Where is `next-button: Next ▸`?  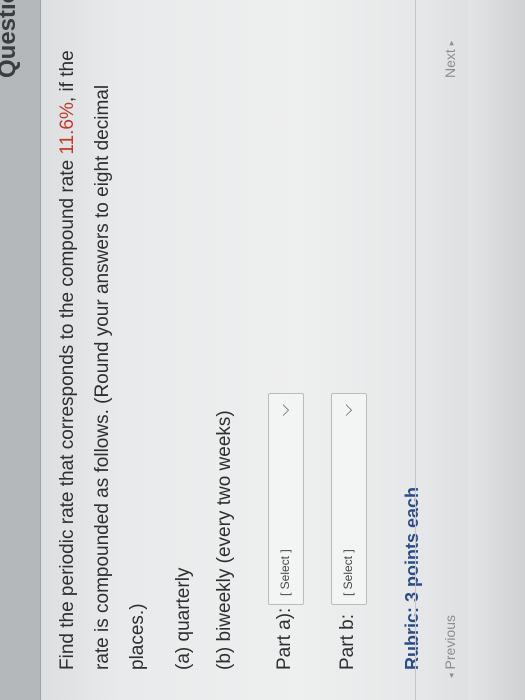
next-button: Next ▸ is located at coordinates (450, 57).